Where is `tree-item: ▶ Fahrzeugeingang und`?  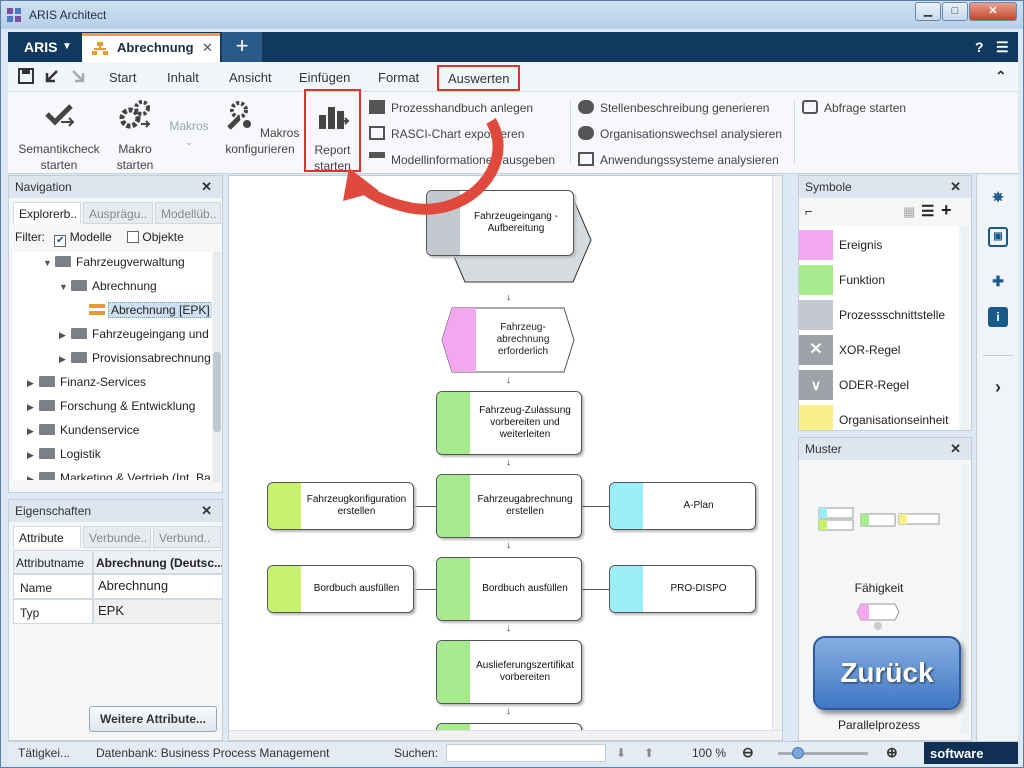
tree-item: ▶ Fahrzeugeingang und is located at coordinates (134, 334).